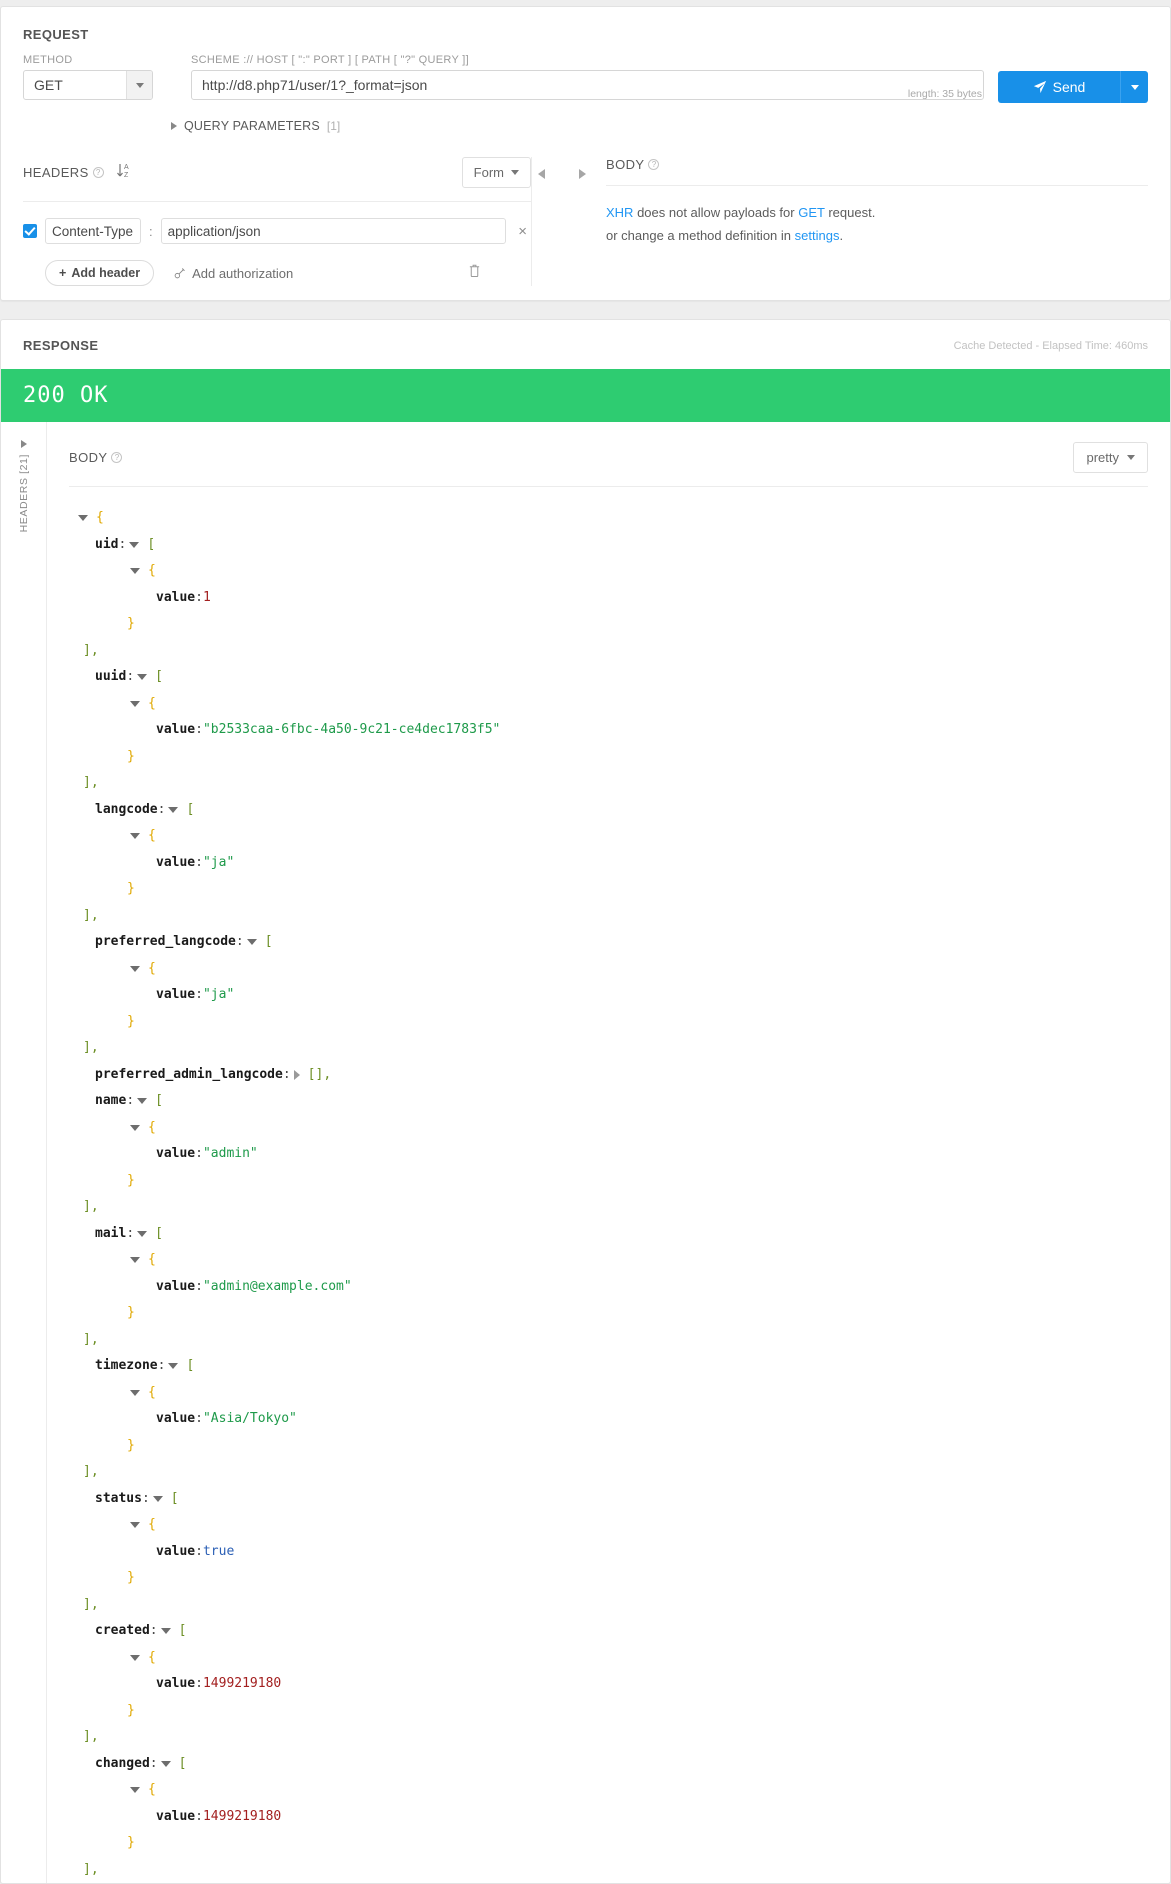 The width and height of the screenshot is (1171, 1884). Describe the element at coordinates (24, 1152) in the screenshot. I see `response-headers-tab: HEADERS [21]` at that location.